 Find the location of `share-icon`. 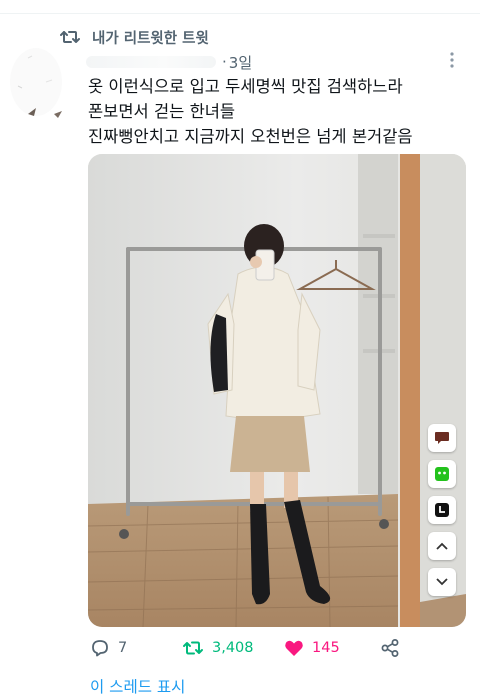

share-icon is located at coordinates (390, 648).